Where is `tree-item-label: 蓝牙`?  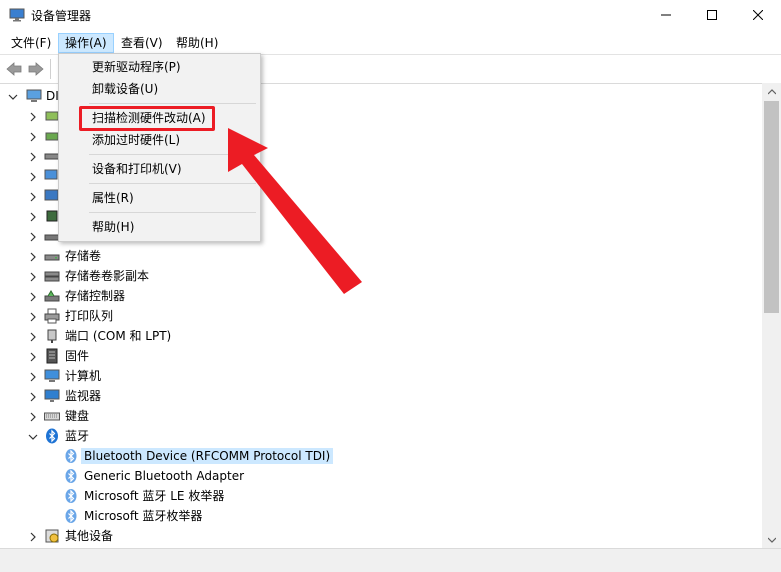 tree-item-label: 蓝牙 is located at coordinates (77, 436).